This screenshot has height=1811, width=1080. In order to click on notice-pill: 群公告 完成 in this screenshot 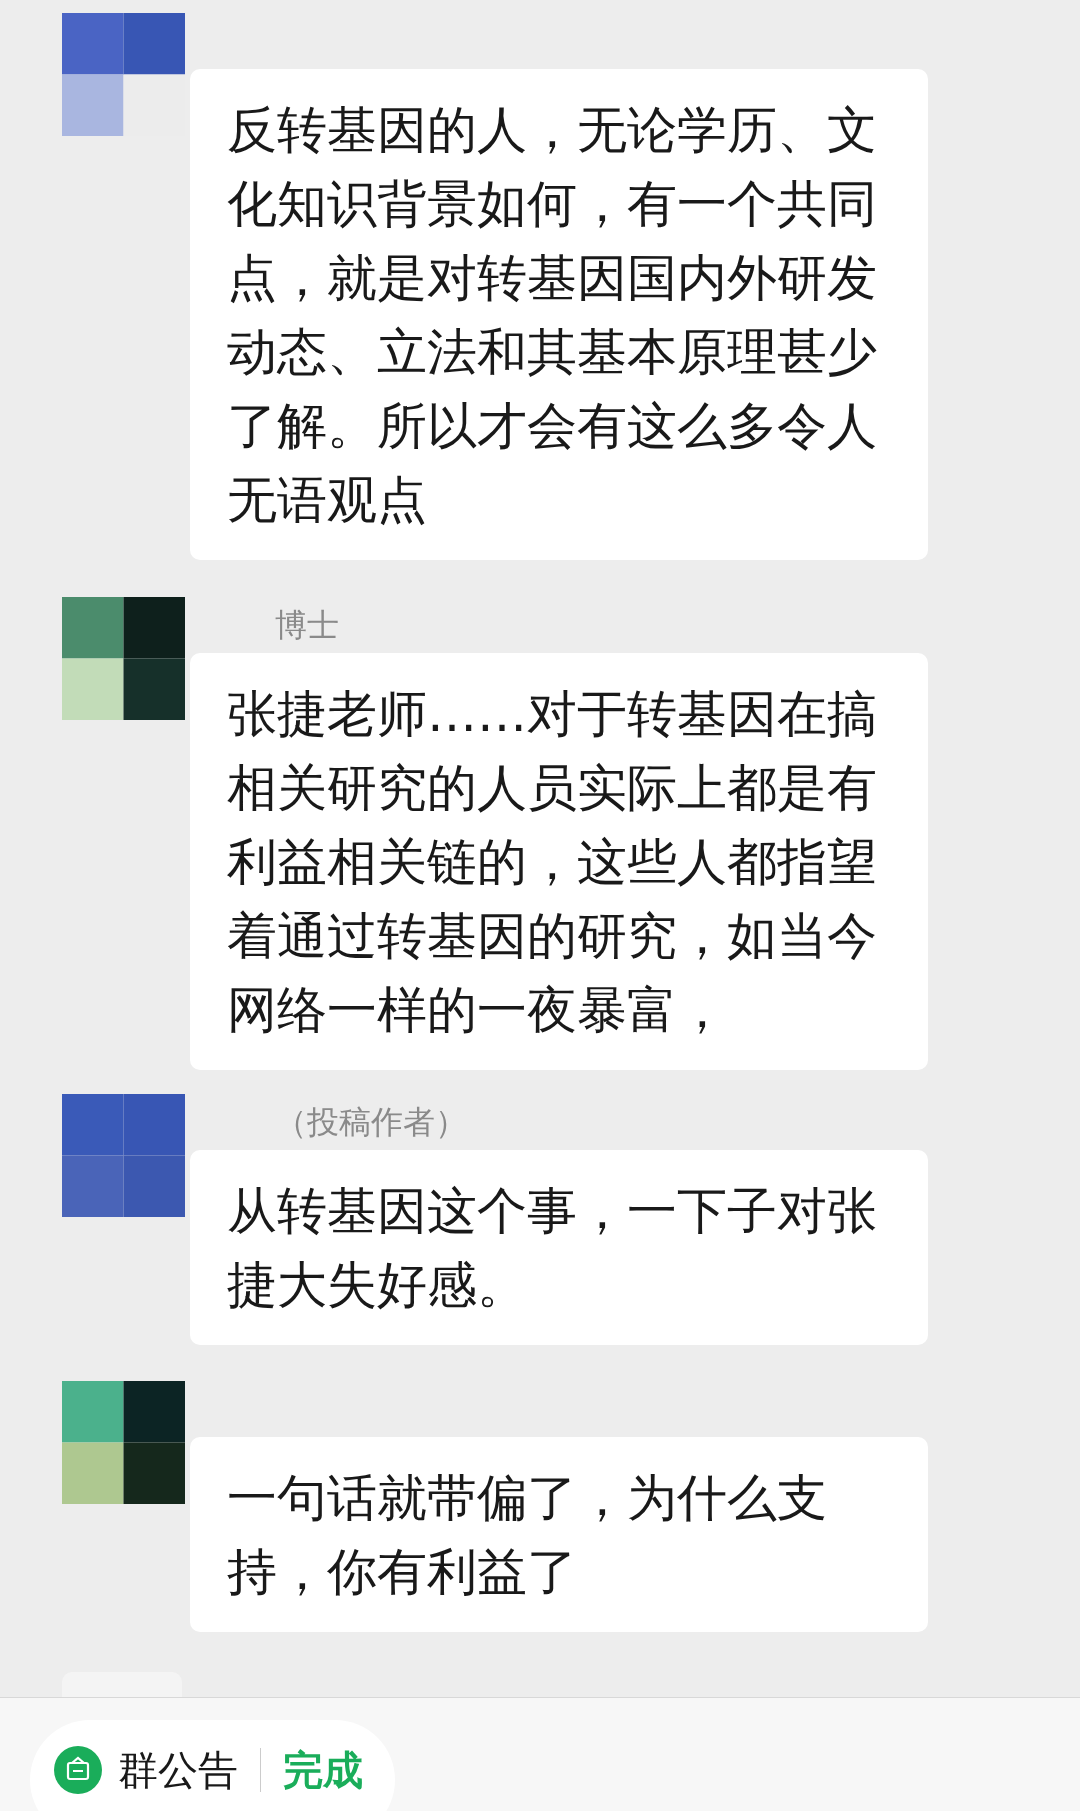, I will do `click(212, 1765)`.